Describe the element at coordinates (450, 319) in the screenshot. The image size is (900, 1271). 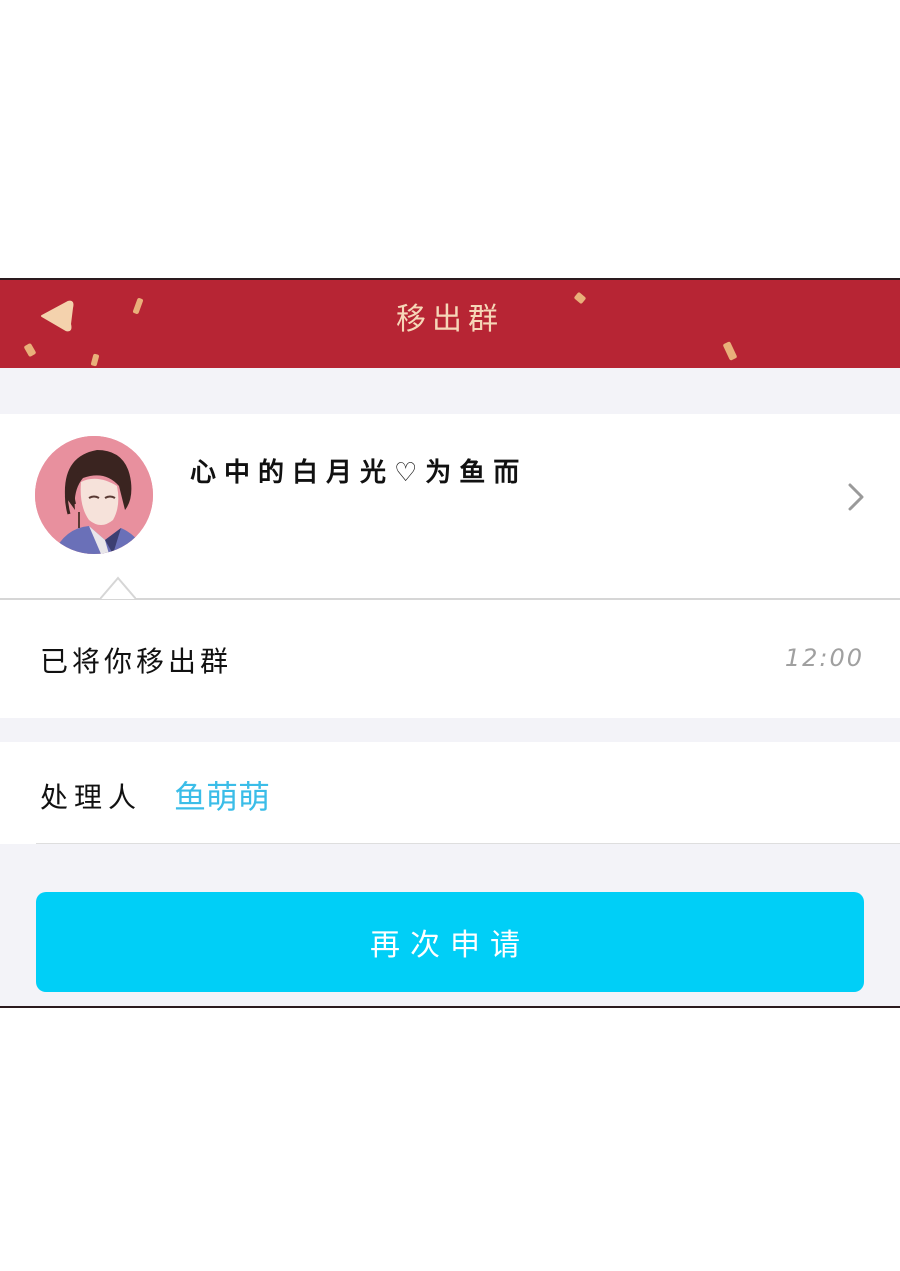
I see `page-title: 移出群` at that location.